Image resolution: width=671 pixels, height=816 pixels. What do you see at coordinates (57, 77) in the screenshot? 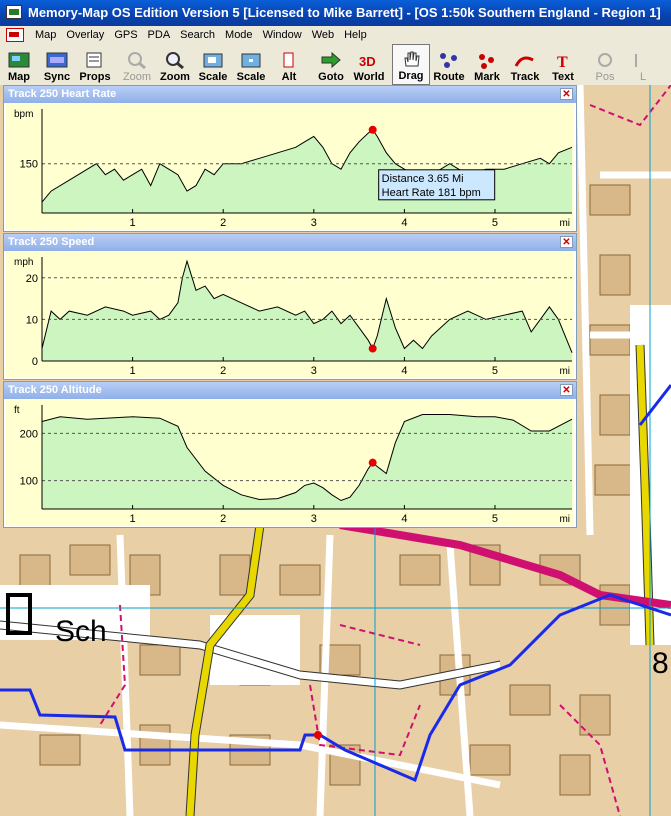
I see `toolbar-button-label: Sync` at bounding box center [57, 77].